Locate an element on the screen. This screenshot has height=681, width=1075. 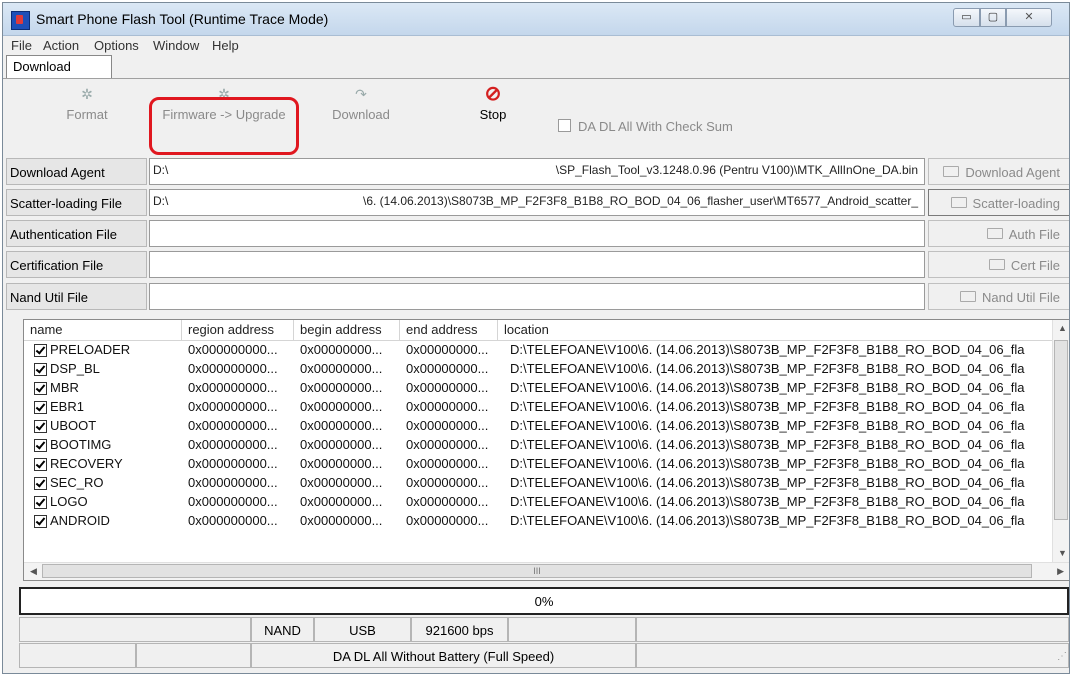
menu-window: Window is located at coordinates (176, 45).